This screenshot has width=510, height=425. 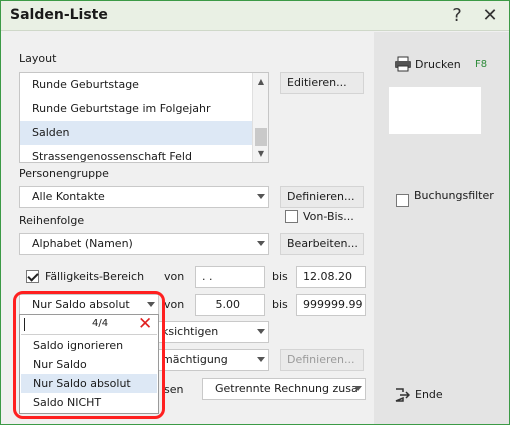 I want to click on faelligkeit-von-label: von, so click(x=174, y=276).